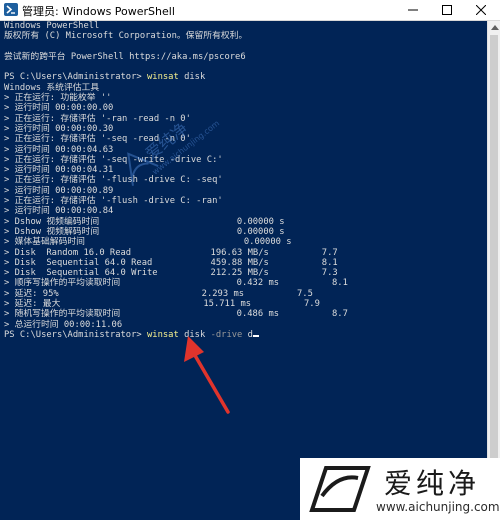 This screenshot has height=520, width=500. Describe the element at coordinates (207, 375) in the screenshot. I see `annotation-arrow-icon` at that location.